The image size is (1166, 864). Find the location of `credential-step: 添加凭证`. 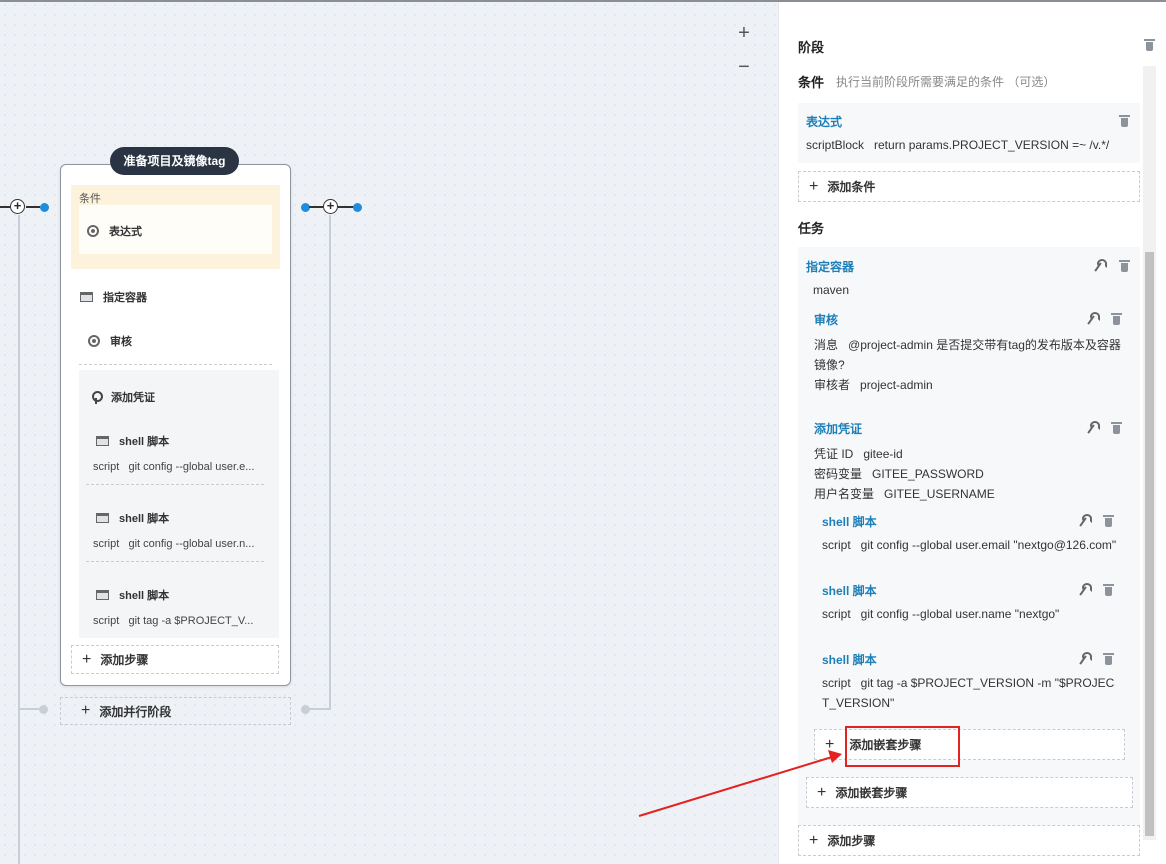

credential-step: 添加凭证 is located at coordinates (123, 397).